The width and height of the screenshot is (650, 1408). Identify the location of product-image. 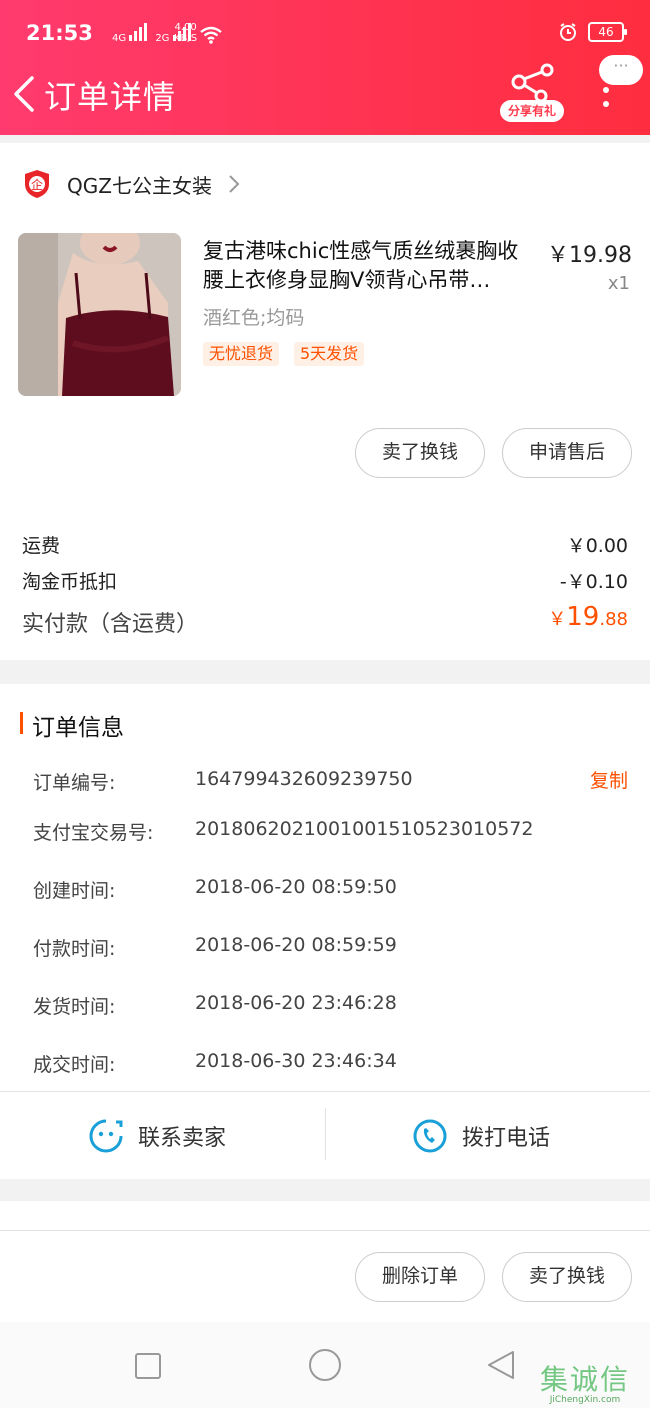
(99, 314).